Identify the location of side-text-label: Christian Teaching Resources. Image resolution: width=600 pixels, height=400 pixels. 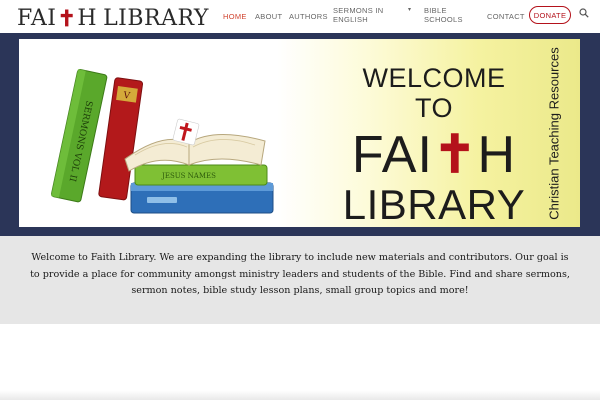
(554, 133).